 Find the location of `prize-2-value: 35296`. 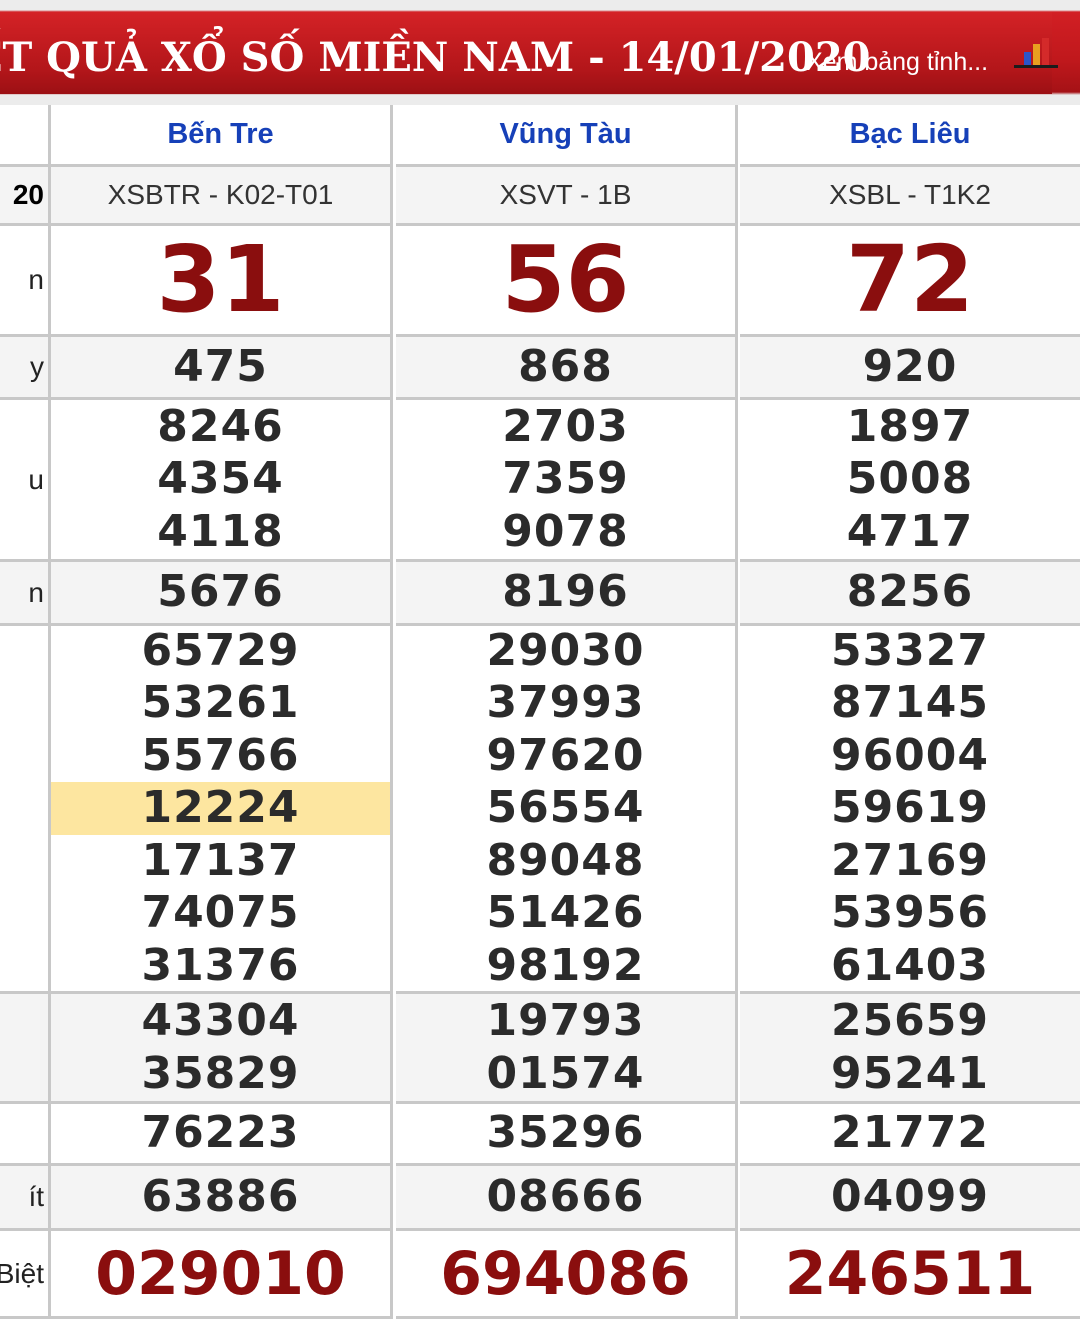

prize-2-value: 35296 is located at coordinates (567, 1135).